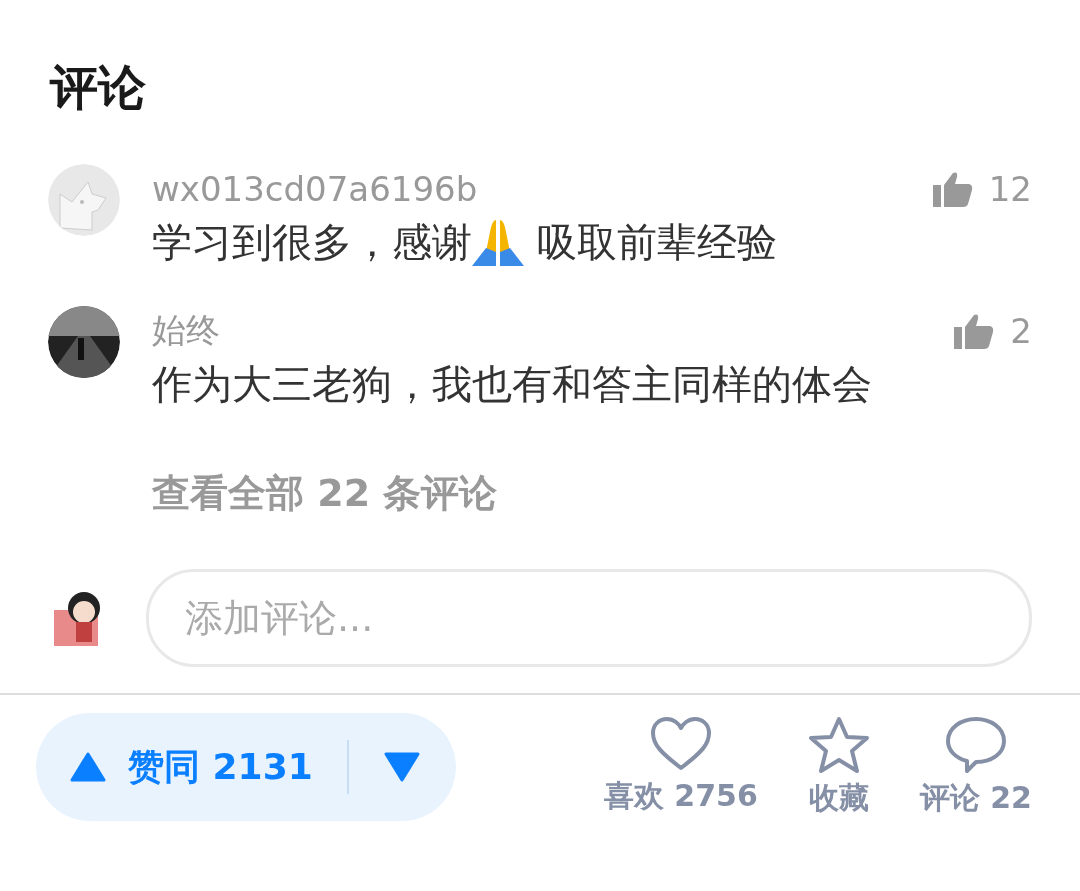 The image size is (1080, 891). What do you see at coordinates (656, 242) in the screenshot?
I see `comment-text: 吸取前辈经验` at bounding box center [656, 242].